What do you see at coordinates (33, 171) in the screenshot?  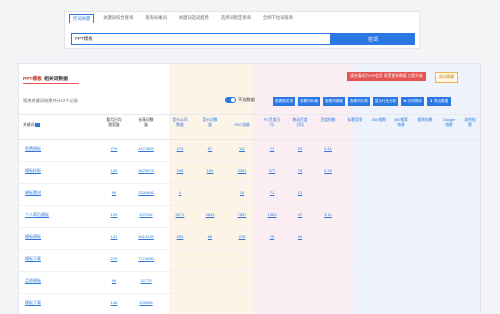 I see `row-keyword: 模板样板` at bounding box center [33, 171].